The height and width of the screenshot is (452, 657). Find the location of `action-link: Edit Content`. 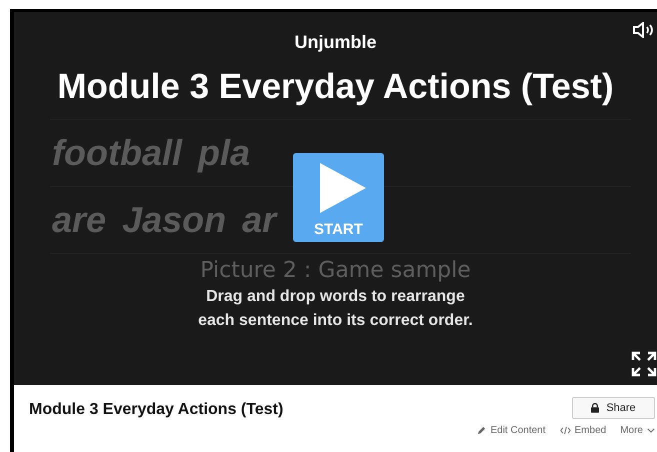

action-link: Edit Content is located at coordinates (511, 430).